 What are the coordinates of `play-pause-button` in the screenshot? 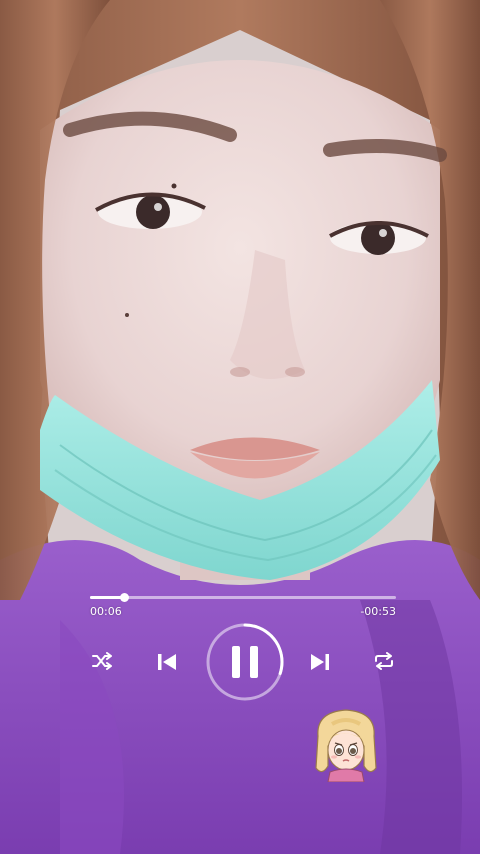 It's located at (245, 662).